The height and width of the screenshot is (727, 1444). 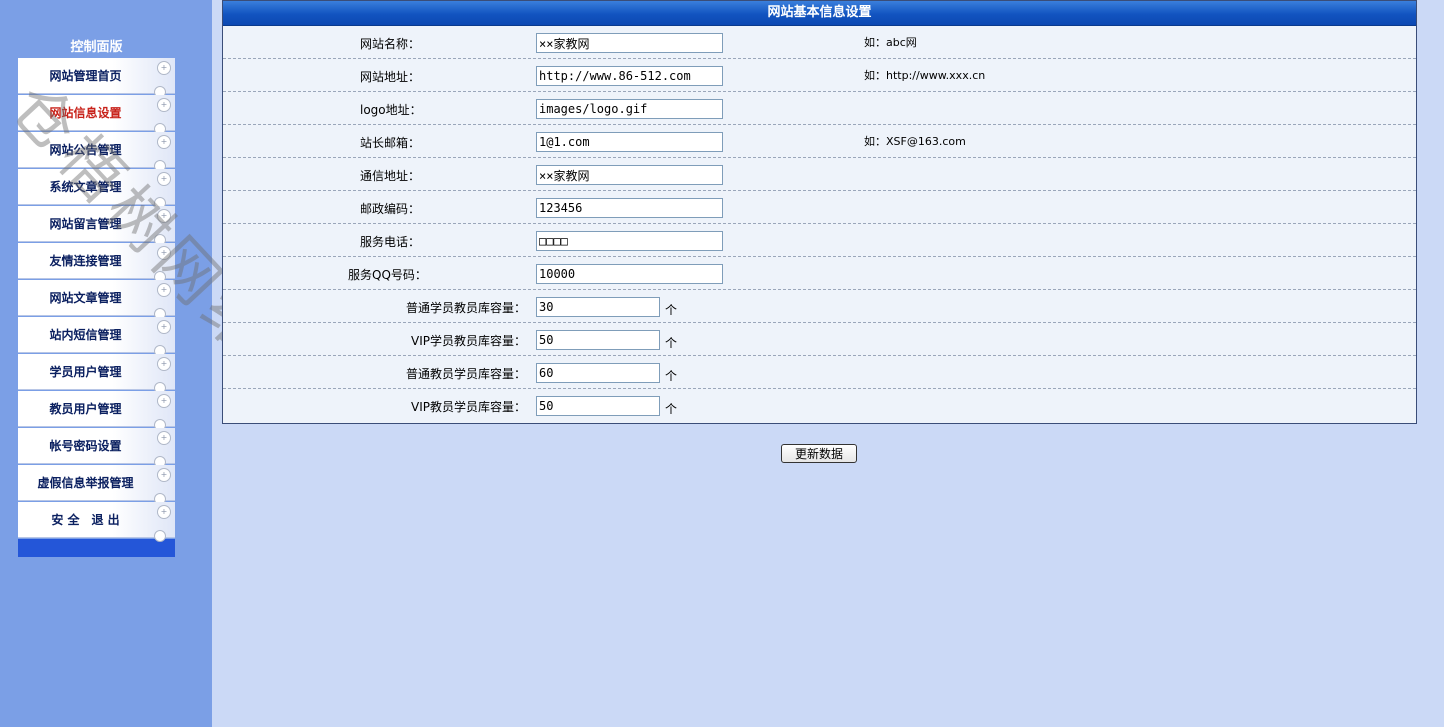 I want to click on sidebar-item-label: 教员用户管理, so click(x=85, y=409).